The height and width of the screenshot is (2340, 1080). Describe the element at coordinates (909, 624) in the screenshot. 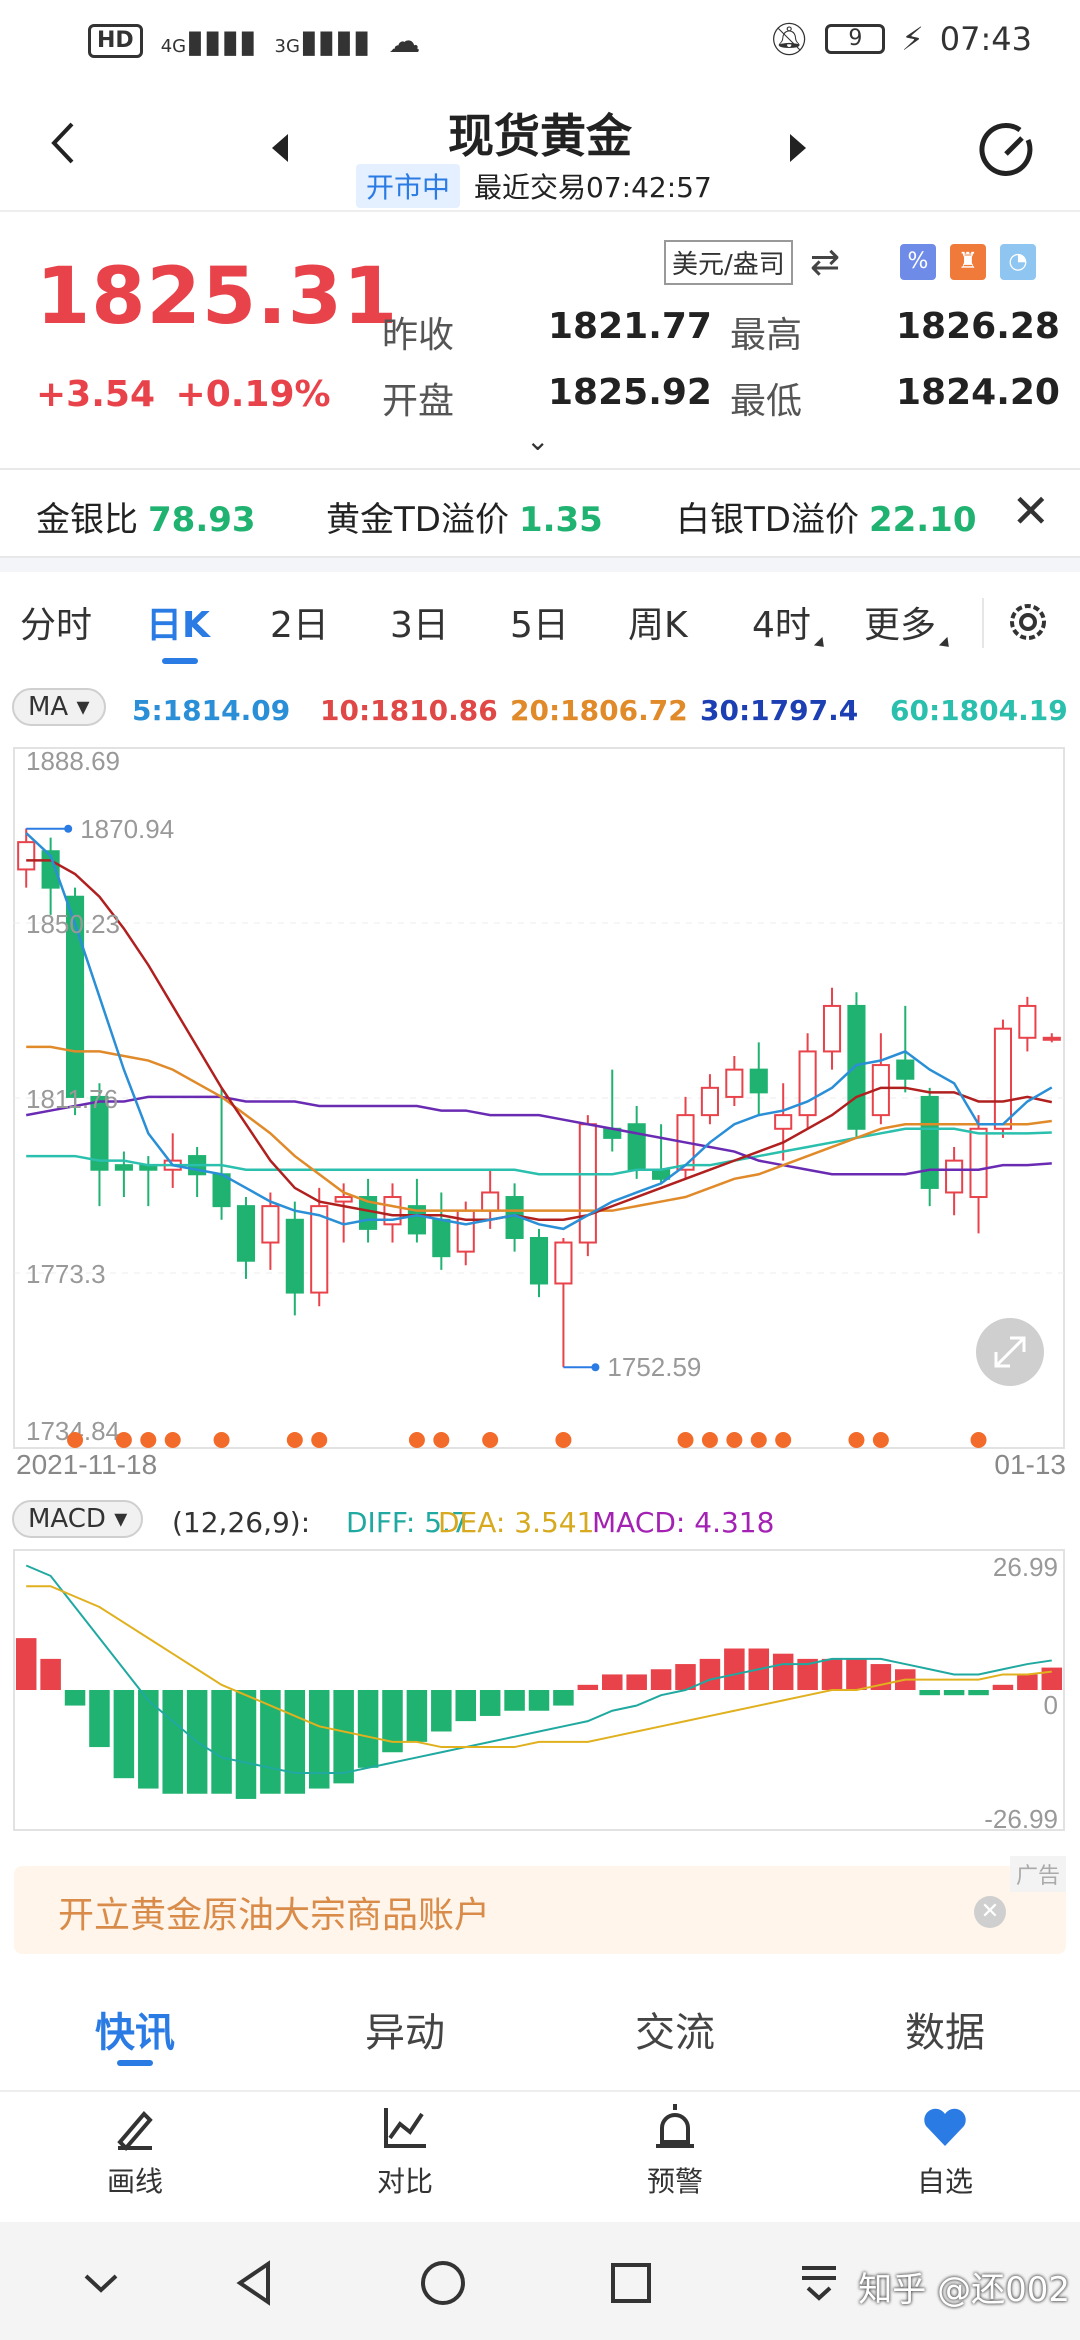

I see `tab-more: 更多` at that location.